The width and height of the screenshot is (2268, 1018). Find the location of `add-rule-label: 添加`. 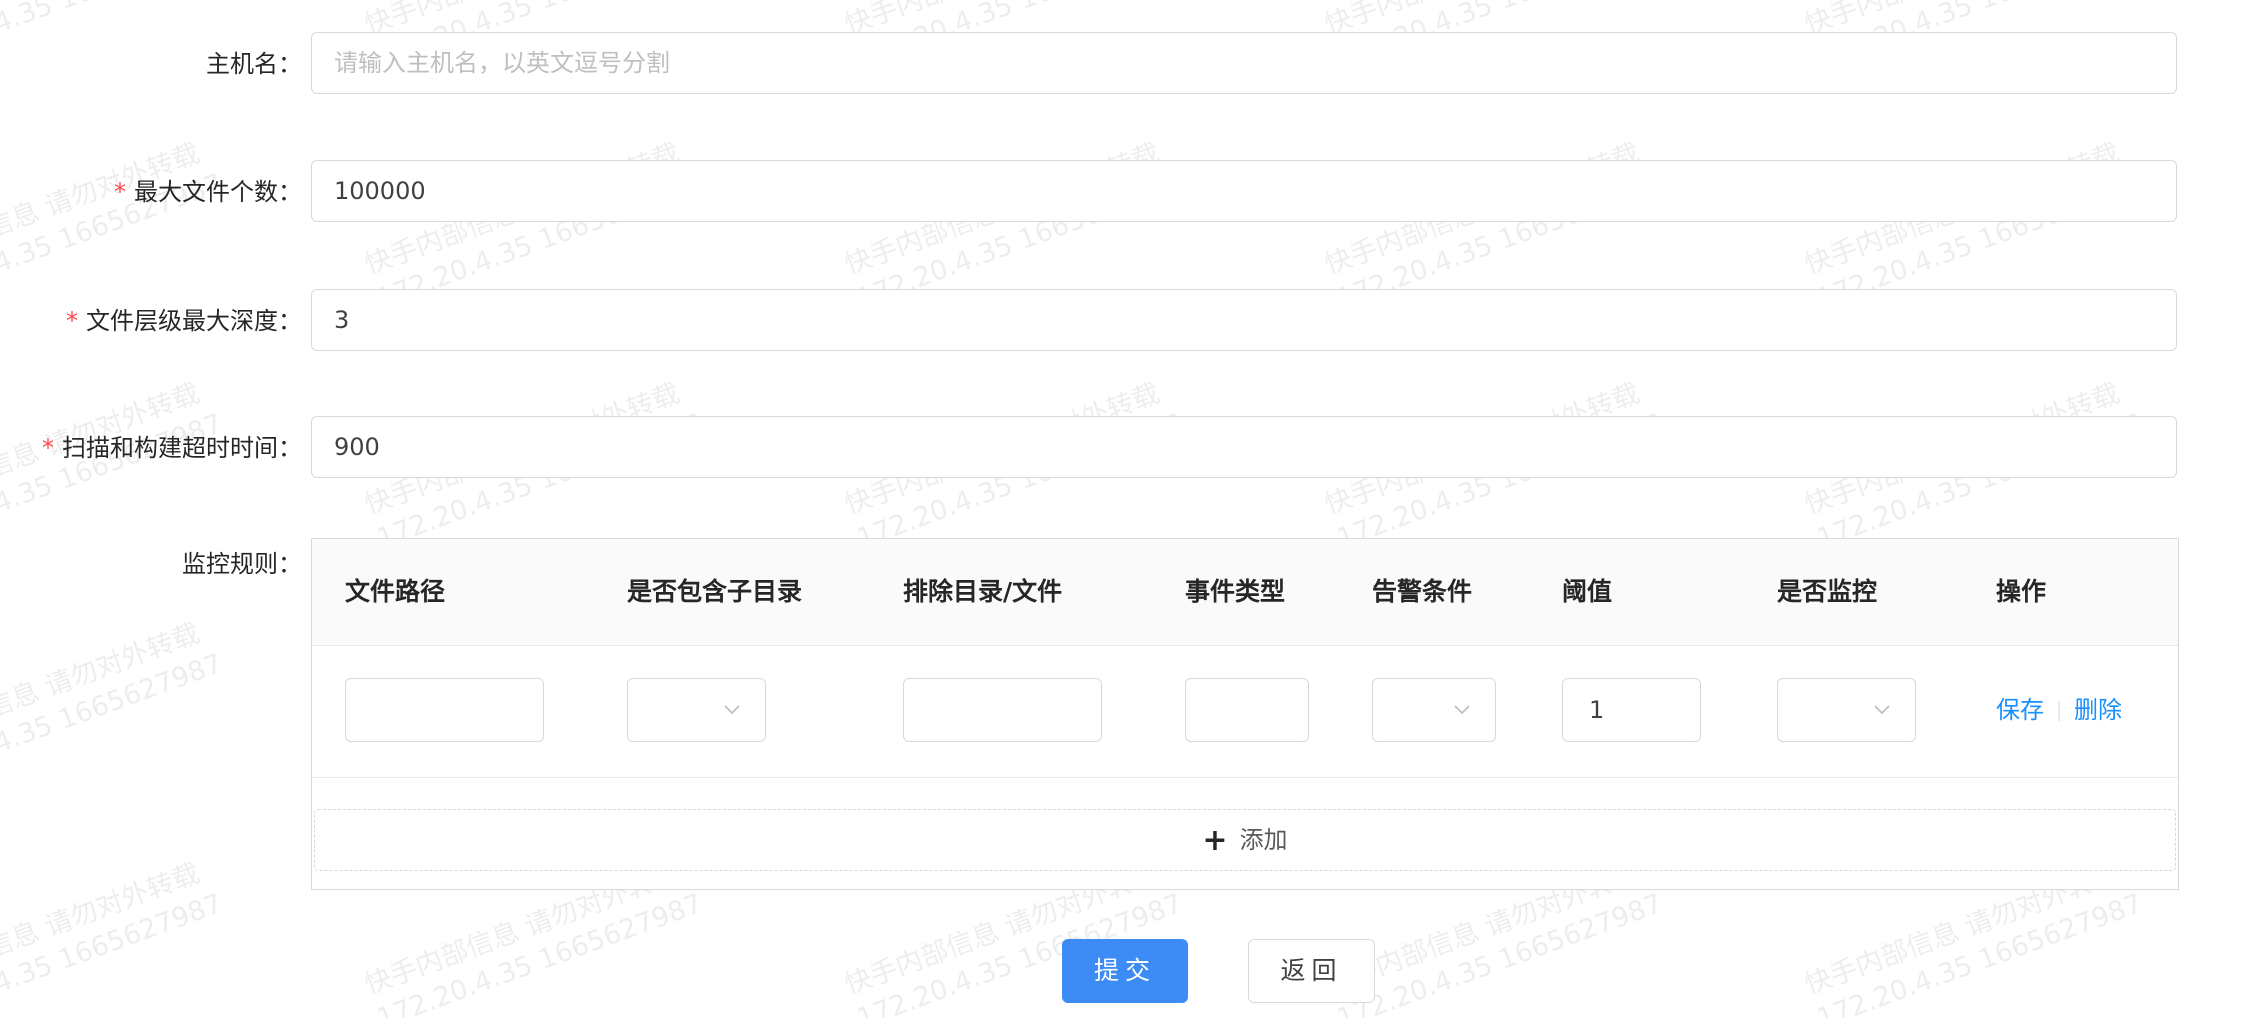

add-rule-label: 添加 is located at coordinates (1263, 840).